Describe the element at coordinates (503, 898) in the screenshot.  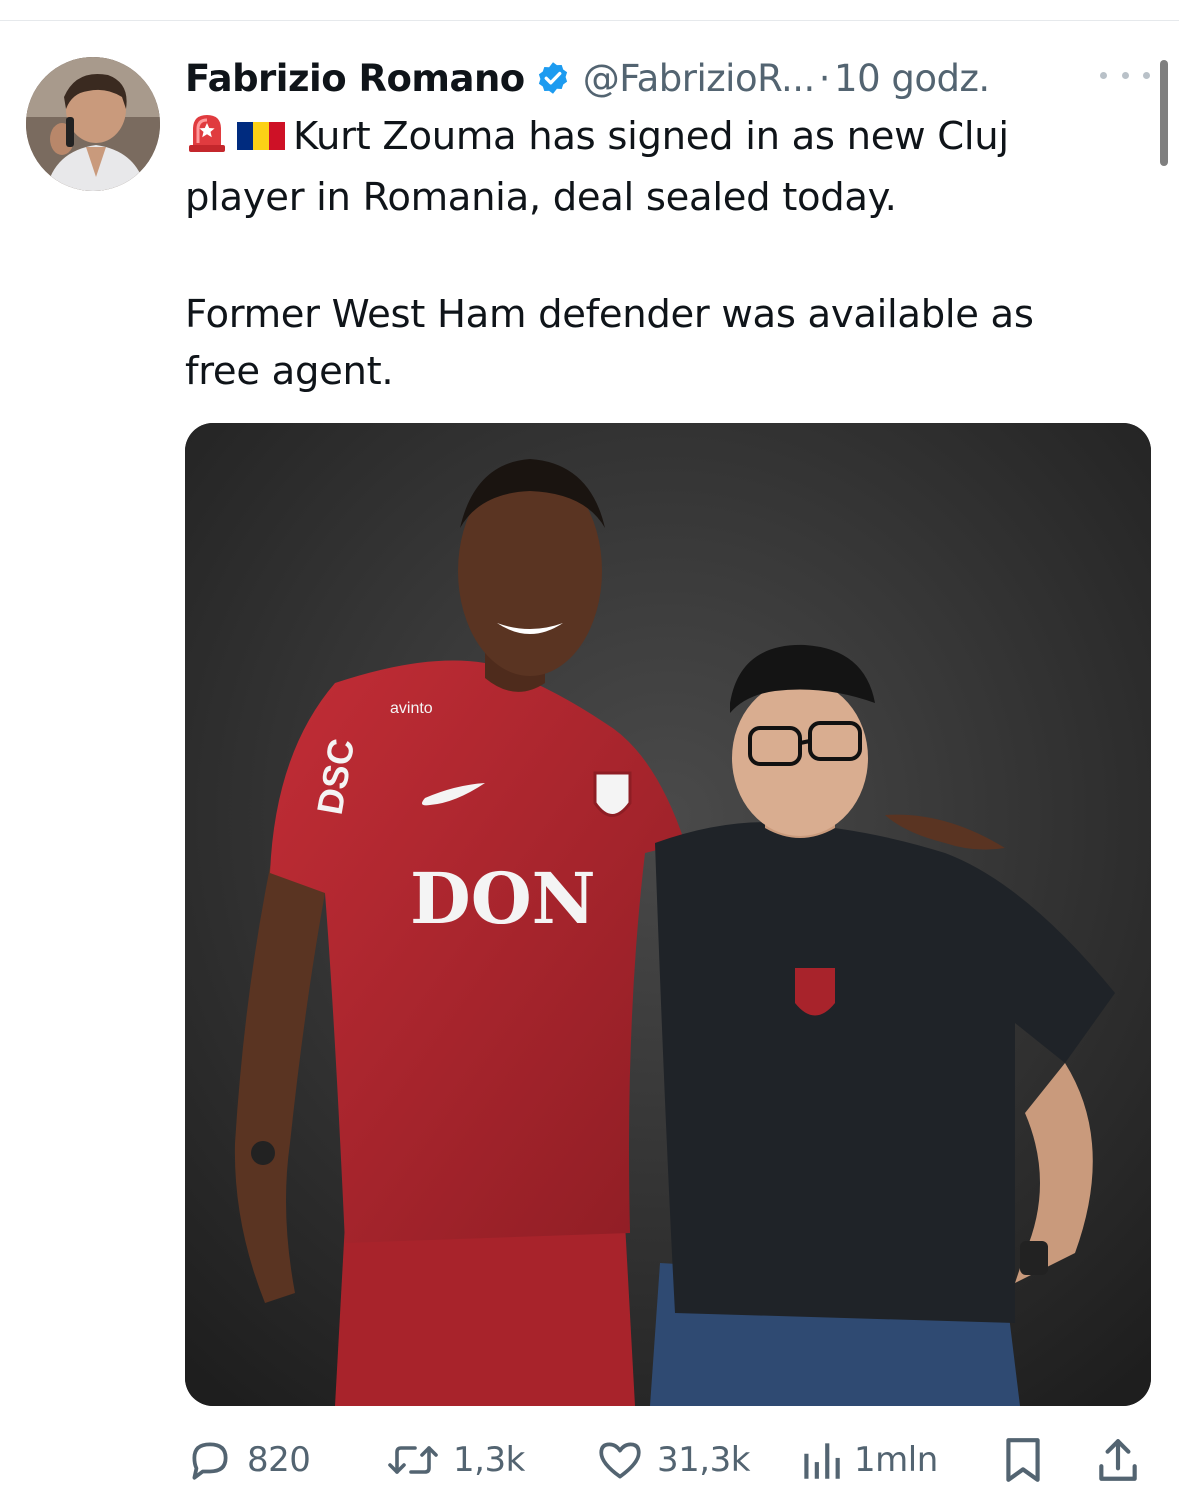
I see `shirt-sponsor-label: DON` at that location.